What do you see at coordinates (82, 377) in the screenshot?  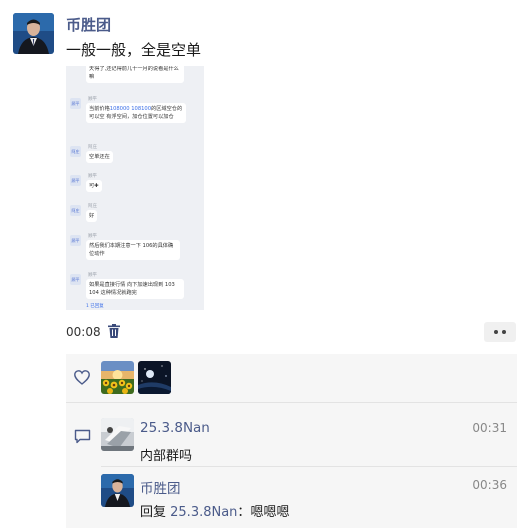 I see `heart-icon` at bounding box center [82, 377].